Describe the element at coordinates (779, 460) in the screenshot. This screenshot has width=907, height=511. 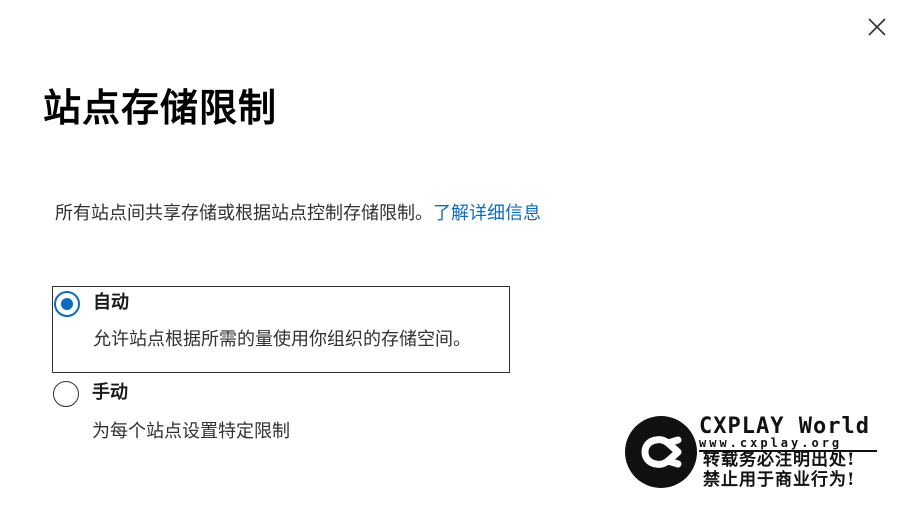
I see `watermark-notice-1: 转载务必注明出处!` at that location.